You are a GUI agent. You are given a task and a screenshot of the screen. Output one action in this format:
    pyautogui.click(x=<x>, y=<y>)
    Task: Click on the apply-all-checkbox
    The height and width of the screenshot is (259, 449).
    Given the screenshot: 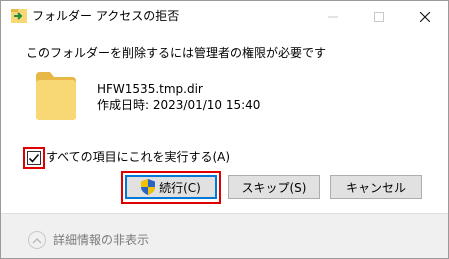 What is the action you would take?
    pyautogui.click(x=34, y=158)
    